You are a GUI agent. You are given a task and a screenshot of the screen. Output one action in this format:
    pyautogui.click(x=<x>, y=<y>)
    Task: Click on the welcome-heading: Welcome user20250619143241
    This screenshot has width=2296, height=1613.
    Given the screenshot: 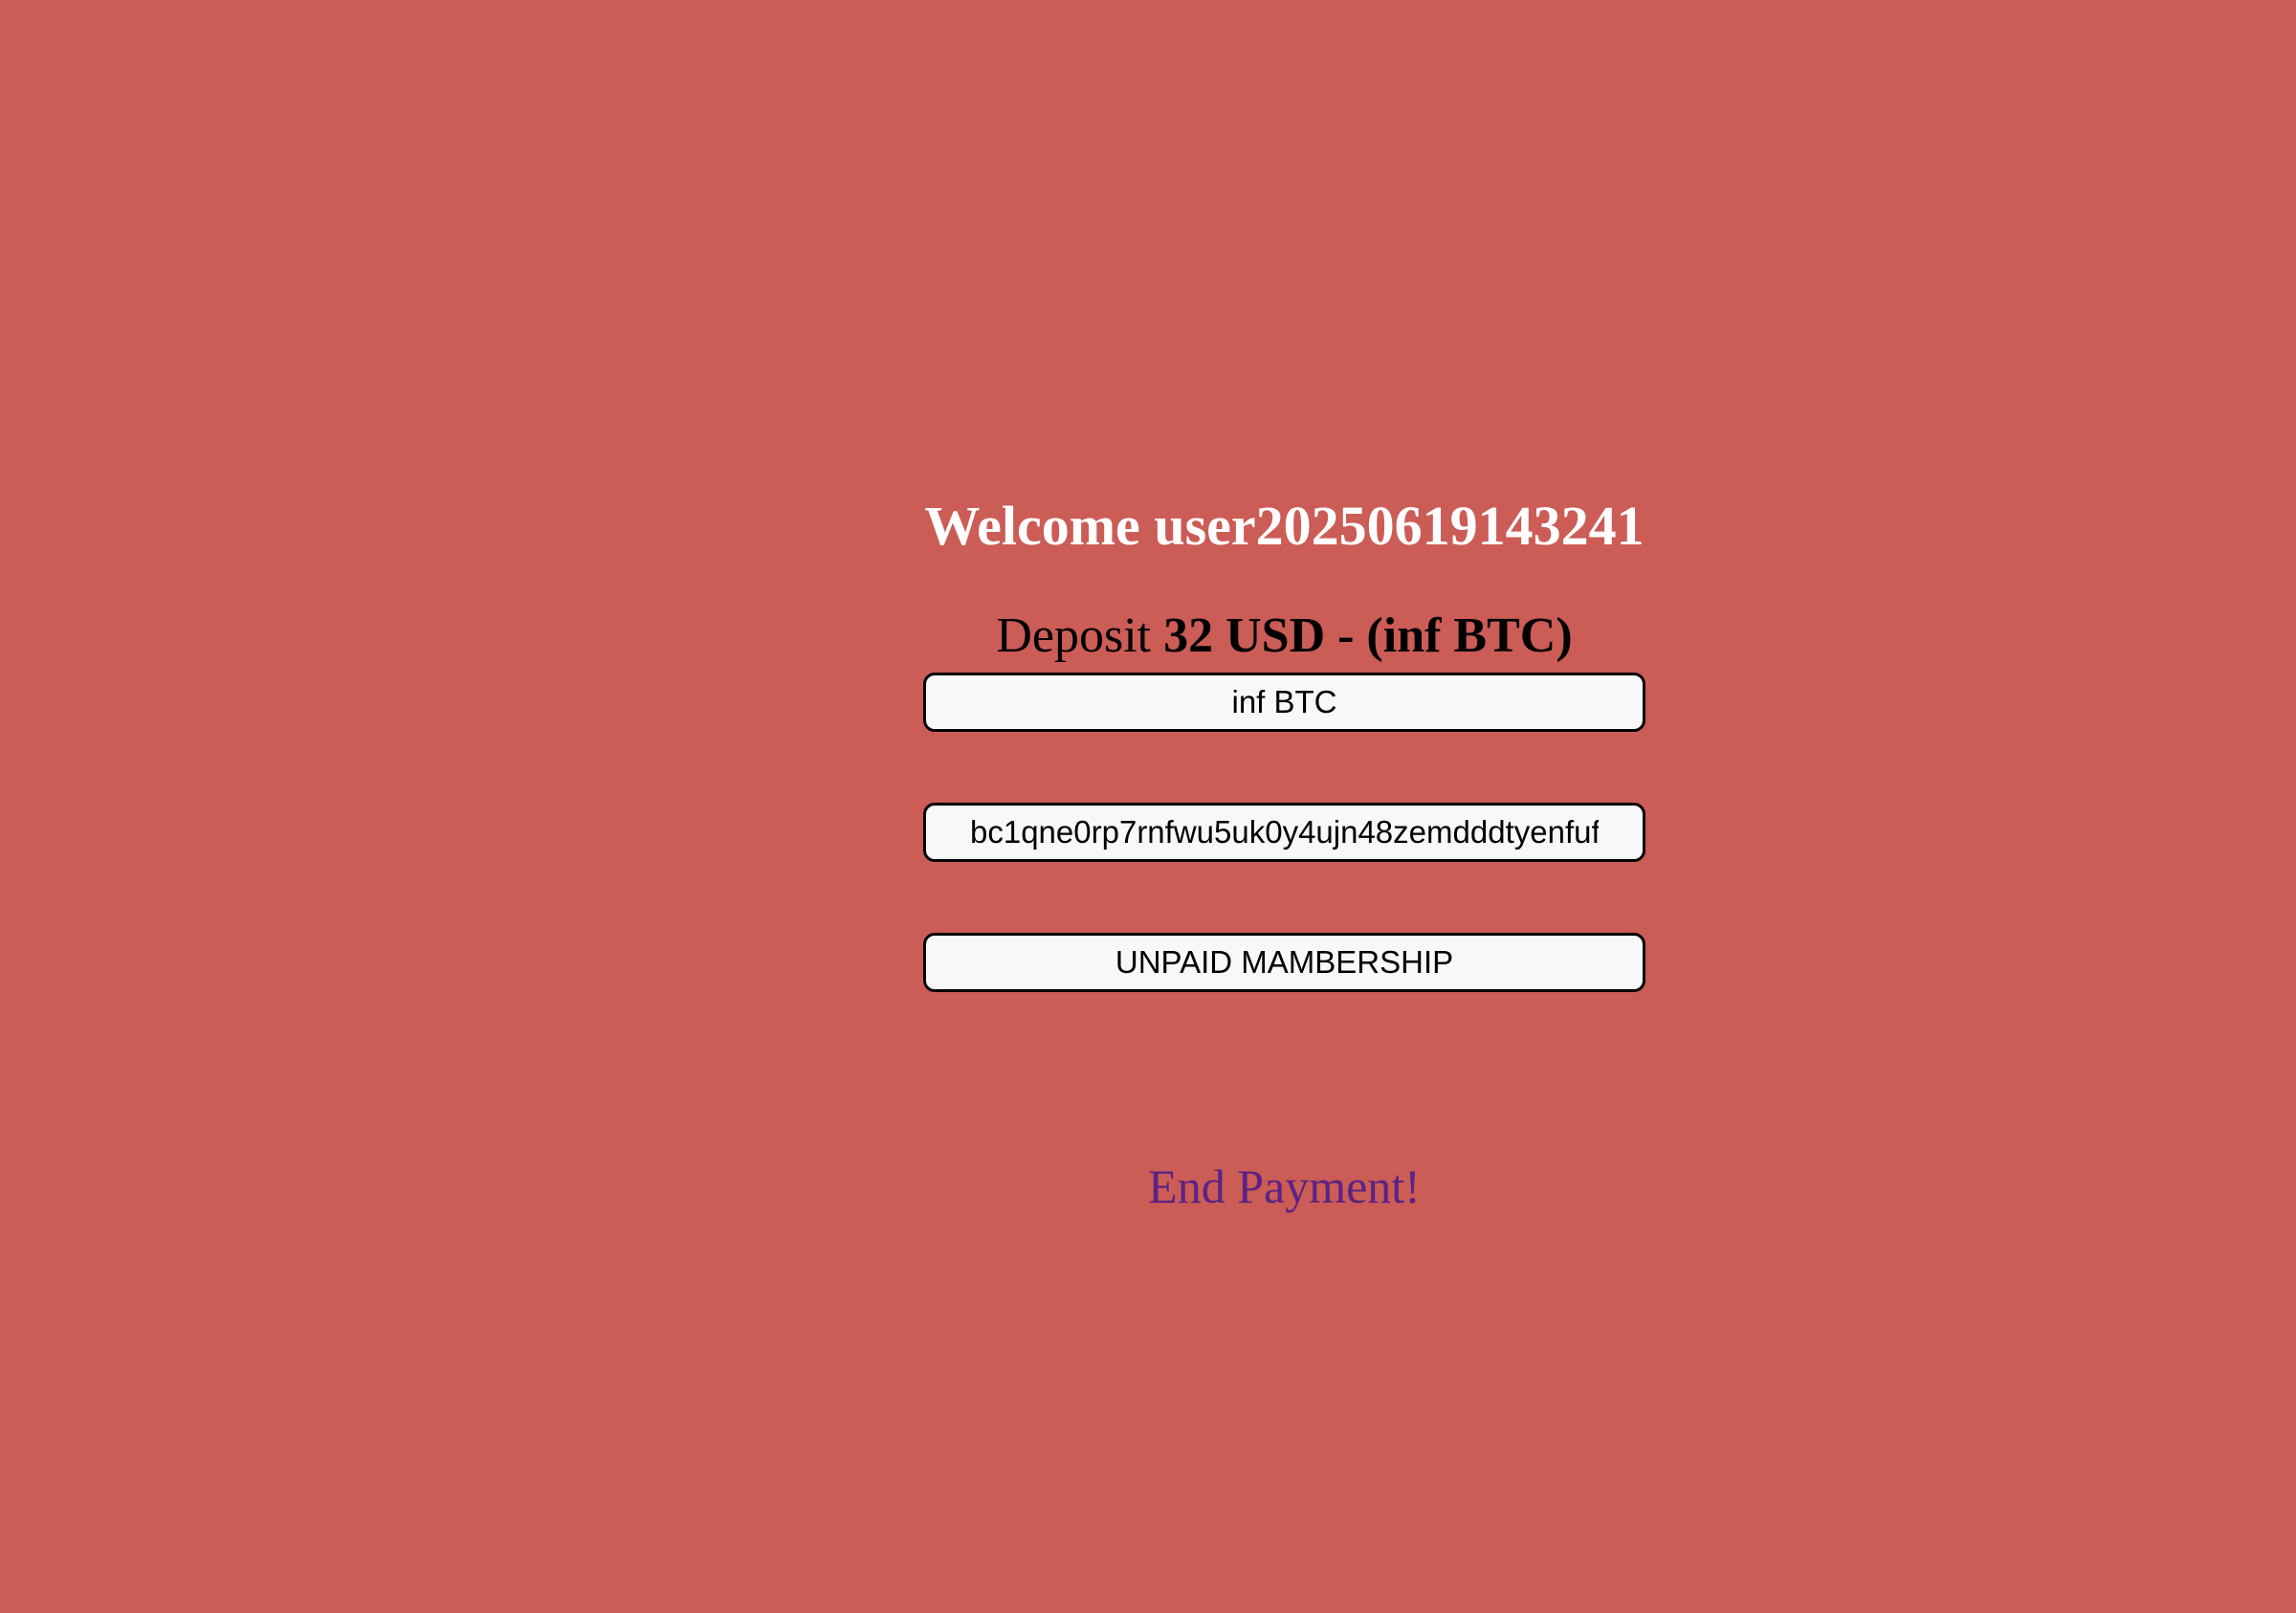 What is the action you would take?
    pyautogui.click(x=1284, y=526)
    